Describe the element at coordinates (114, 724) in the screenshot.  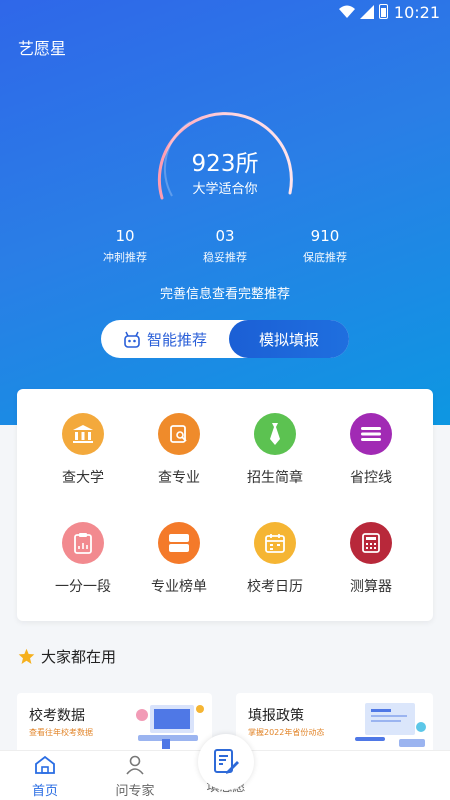
I see `feature-card-exam-data: 校考数据 查看往年校考数据` at that location.